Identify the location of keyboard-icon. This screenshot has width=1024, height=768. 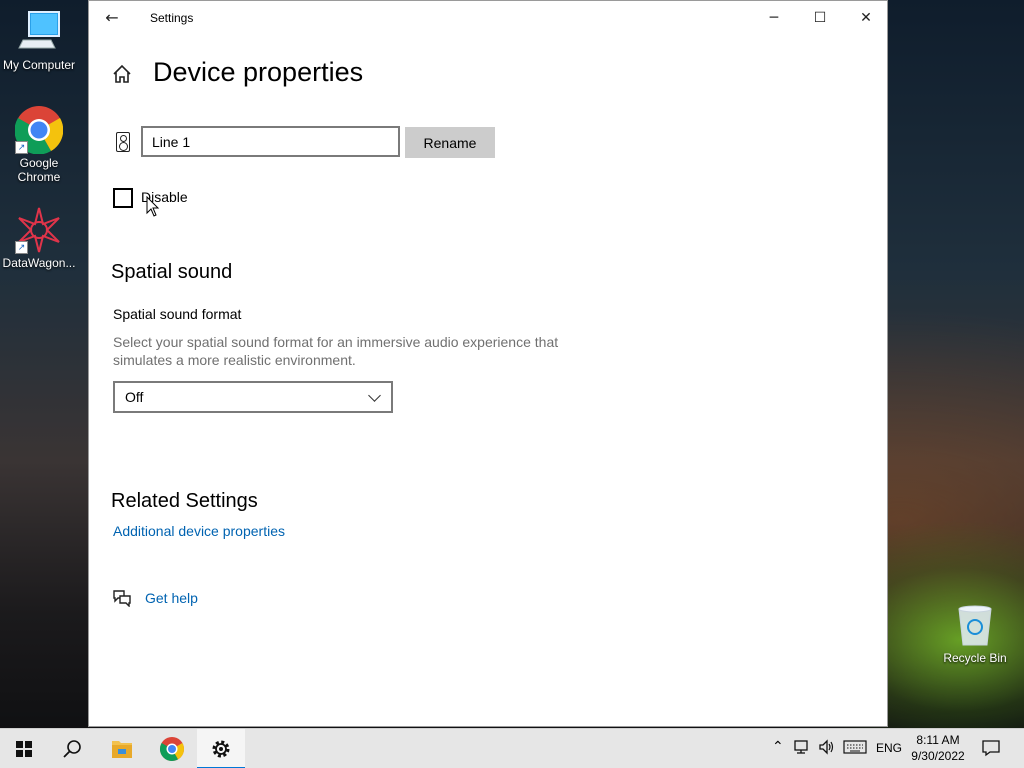
(855, 748).